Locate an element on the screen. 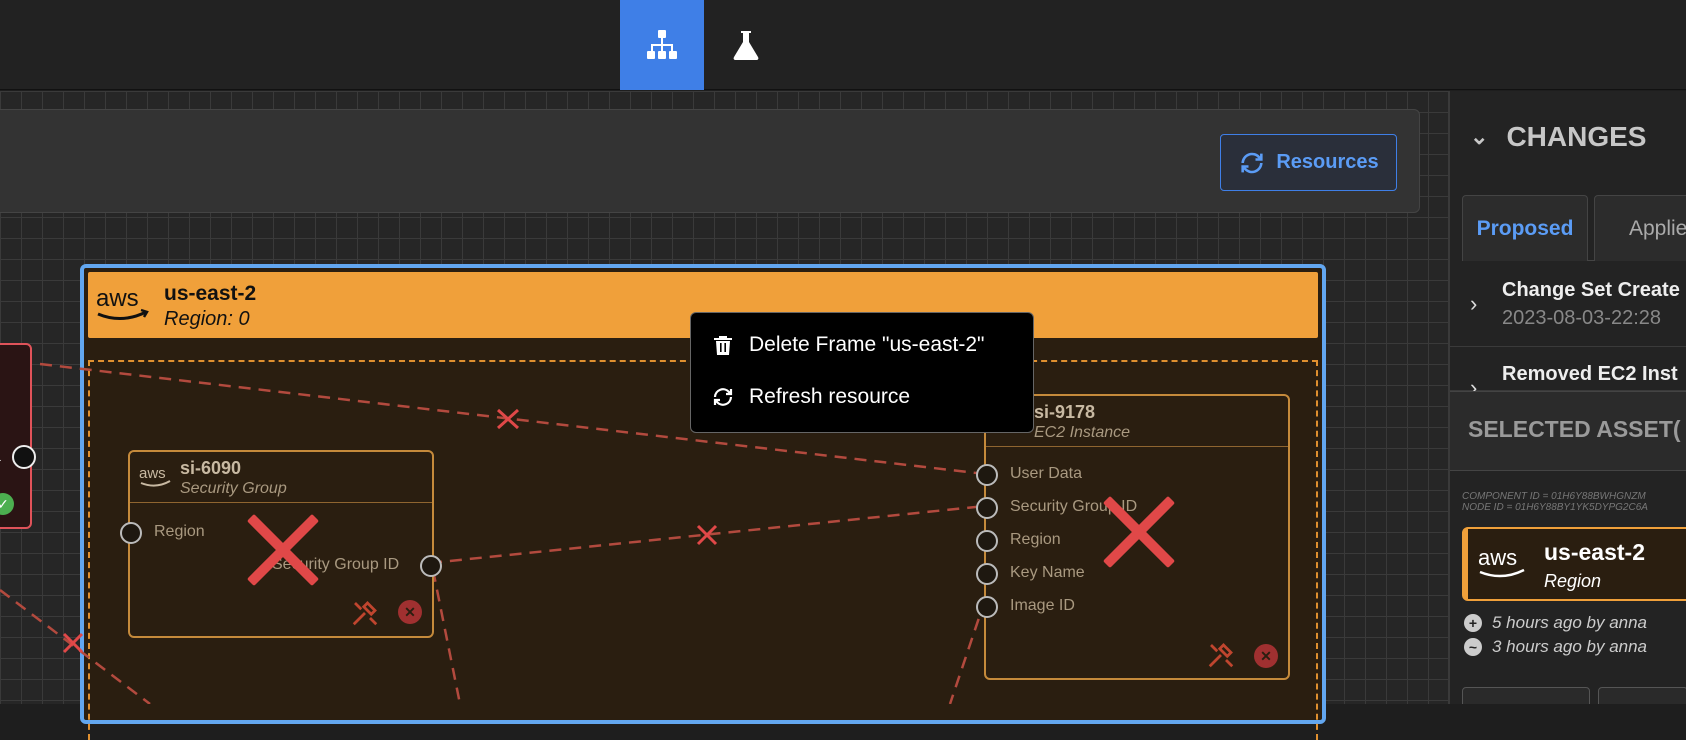 Image resolution: width=1686 pixels, height=740 pixels. node-subtitle: Security Group is located at coordinates (233, 488).